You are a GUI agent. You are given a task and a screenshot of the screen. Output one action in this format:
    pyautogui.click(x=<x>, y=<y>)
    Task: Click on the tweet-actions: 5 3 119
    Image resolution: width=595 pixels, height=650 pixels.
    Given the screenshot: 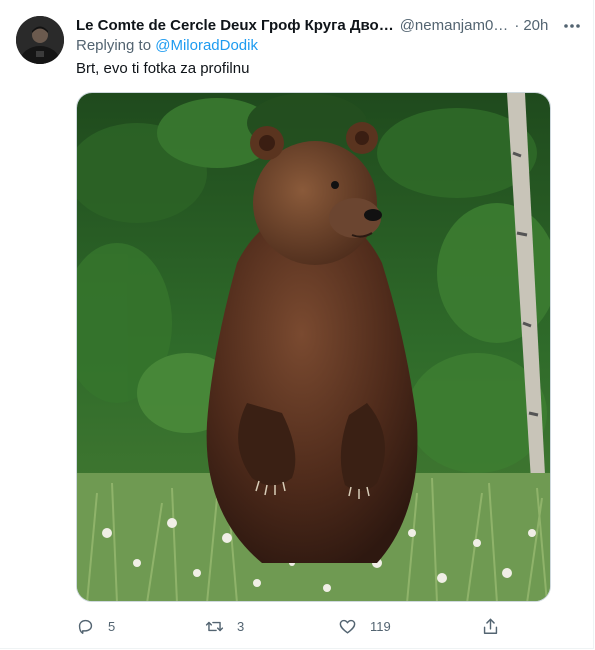 What is the action you would take?
    pyautogui.click(x=296, y=626)
    